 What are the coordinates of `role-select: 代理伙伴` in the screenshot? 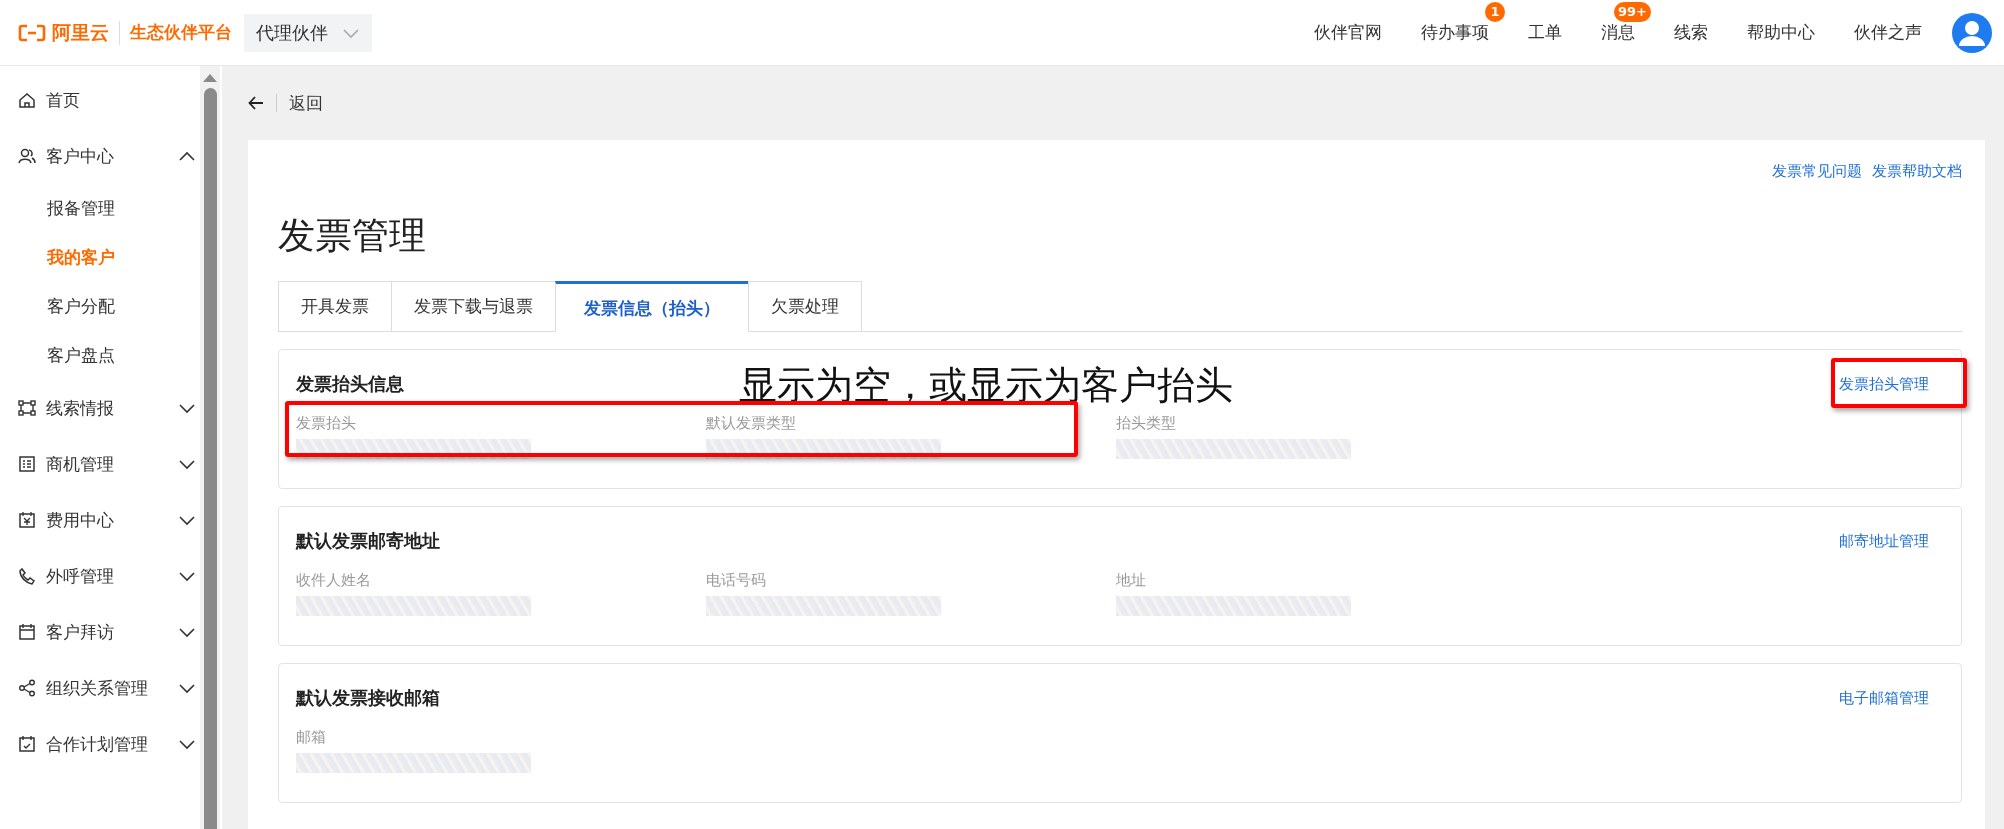 It's located at (308, 32).